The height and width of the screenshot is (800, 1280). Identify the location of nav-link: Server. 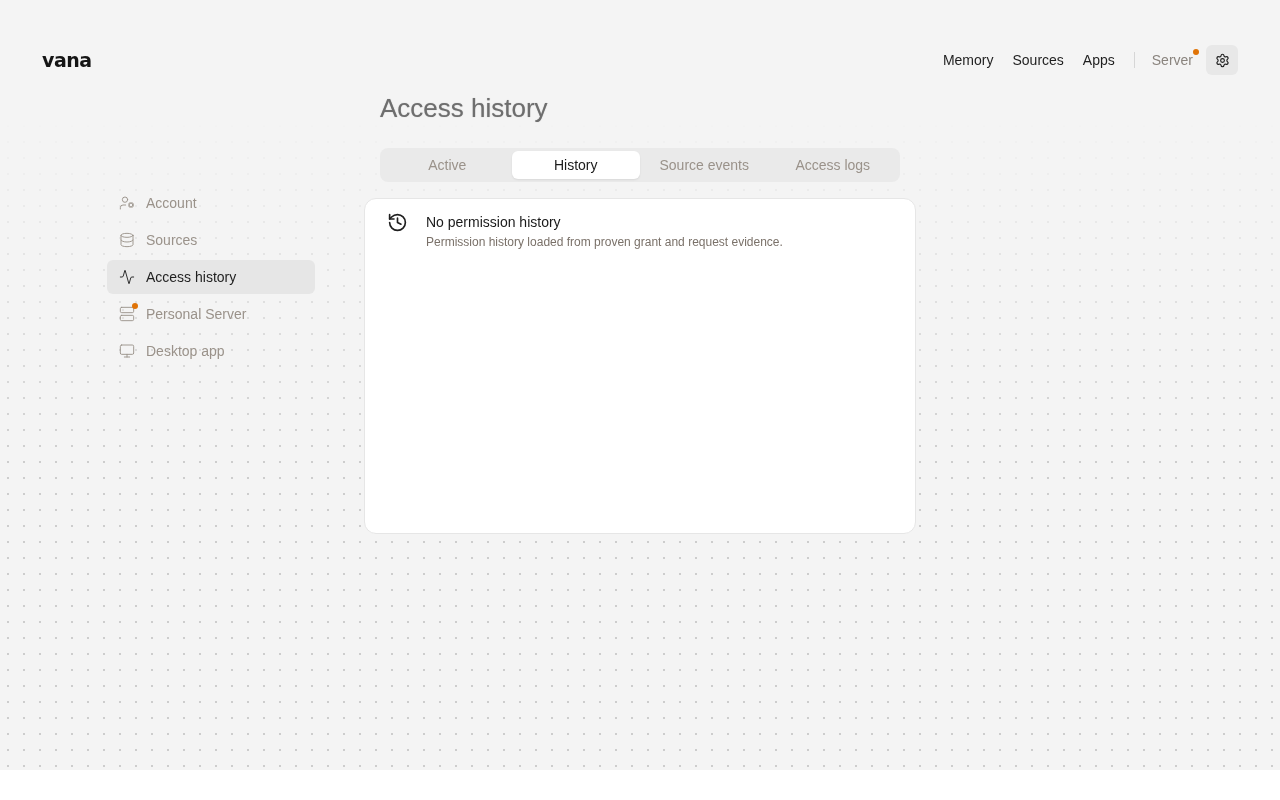
(1172, 60).